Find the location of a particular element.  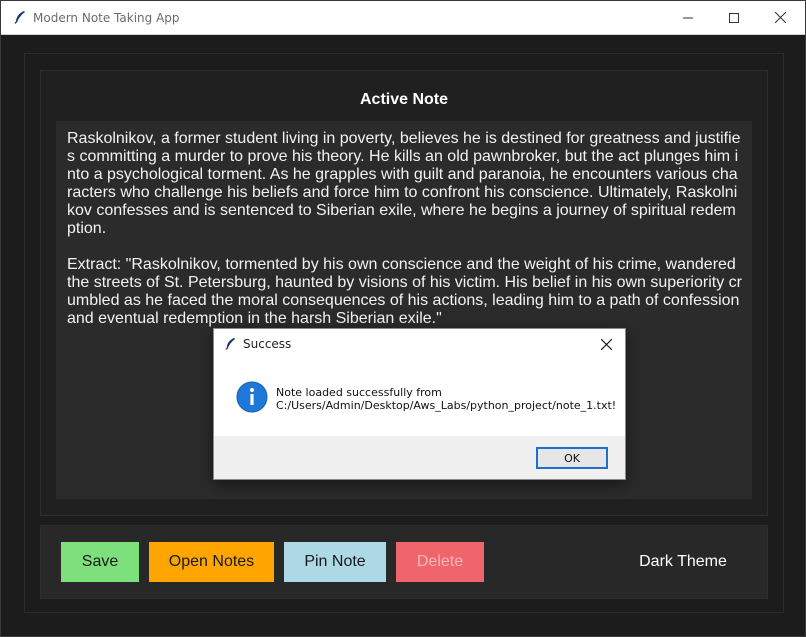

dialog-title: Success is located at coordinates (267, 344).